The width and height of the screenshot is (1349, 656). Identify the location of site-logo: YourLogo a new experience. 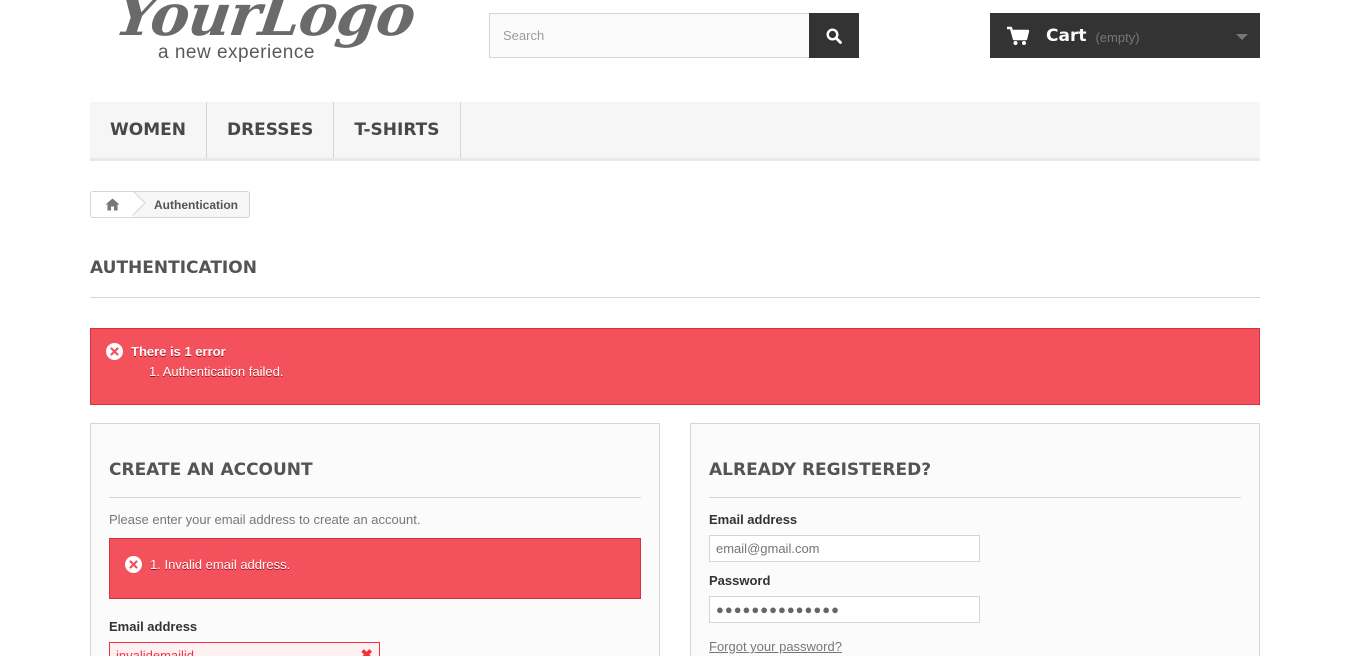
(263, 34).